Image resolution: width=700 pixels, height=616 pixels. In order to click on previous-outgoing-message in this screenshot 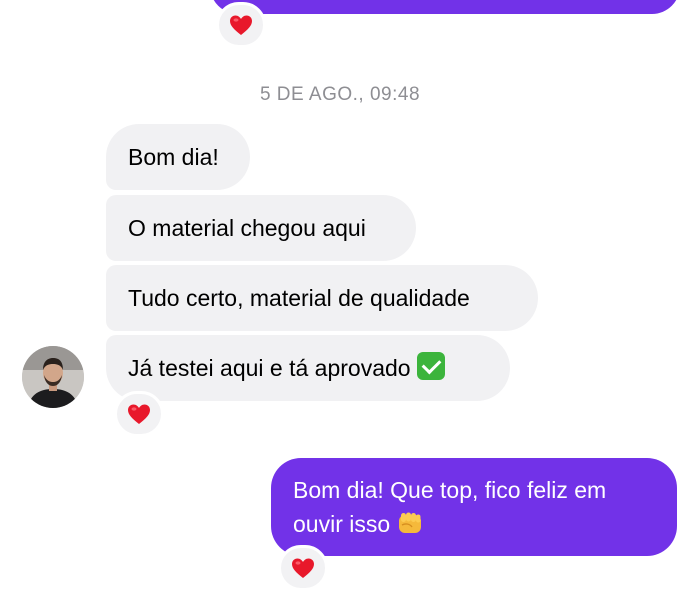, I will do `click(445, 7)`.